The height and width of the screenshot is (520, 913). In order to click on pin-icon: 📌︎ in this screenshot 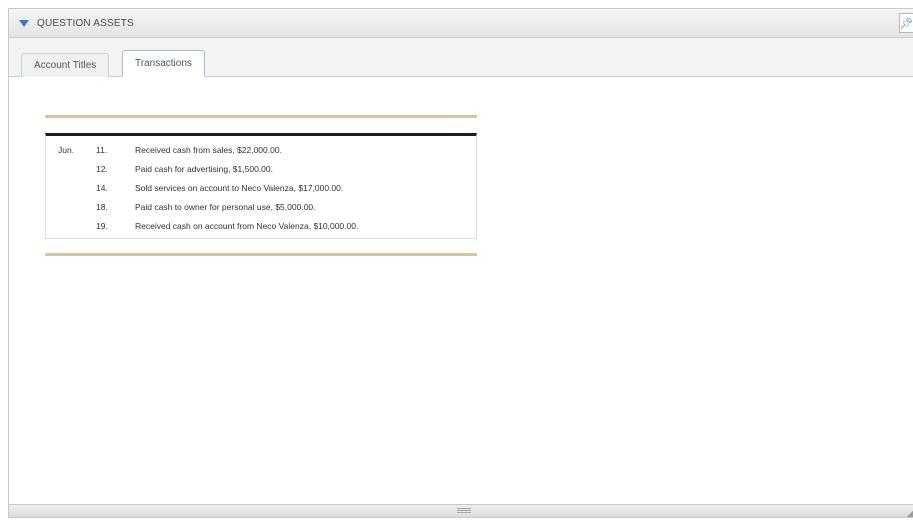, I will do `click(906, 23)`.